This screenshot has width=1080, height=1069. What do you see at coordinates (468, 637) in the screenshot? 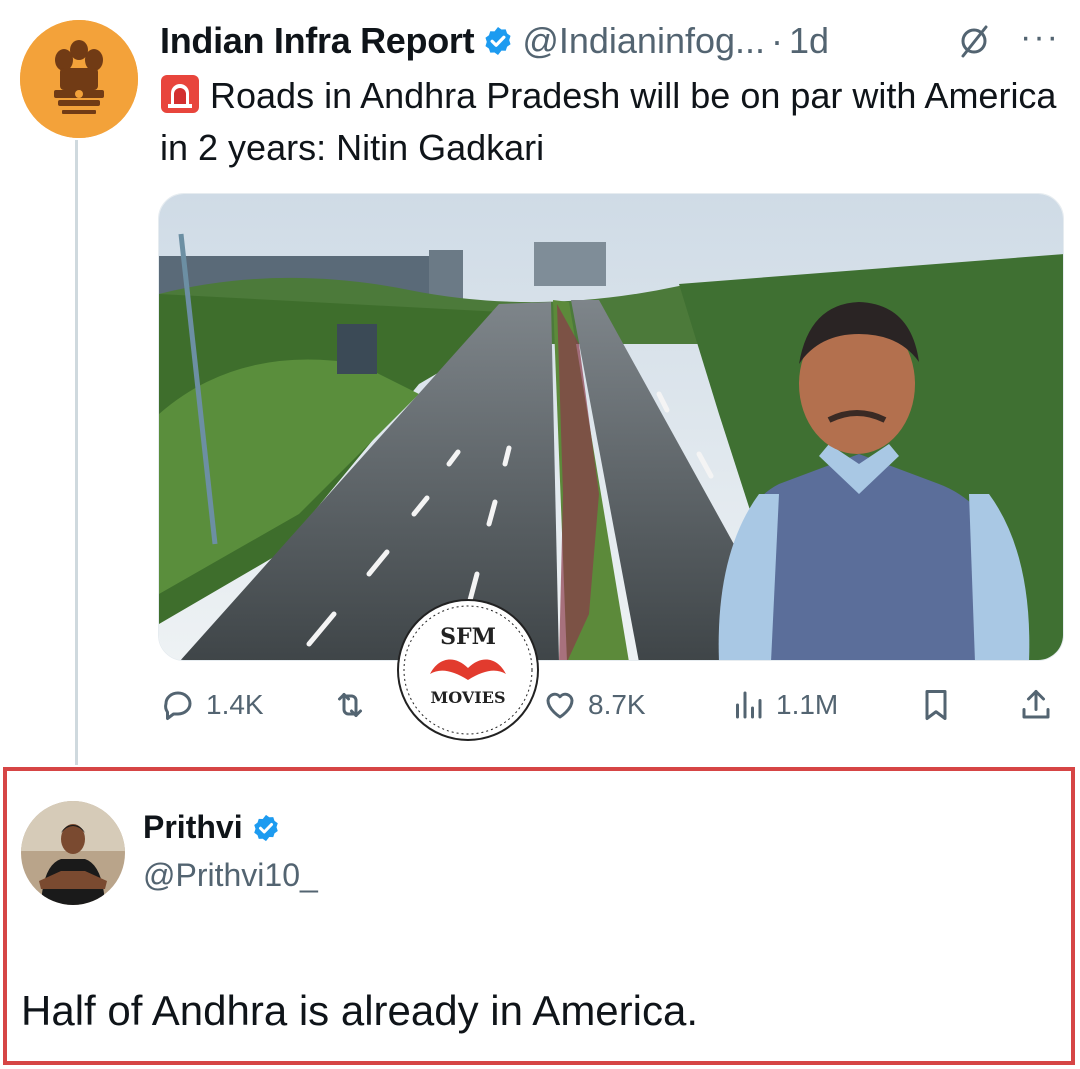
I see `watermark-top-text: SFM` at bounding box center [468, 637].